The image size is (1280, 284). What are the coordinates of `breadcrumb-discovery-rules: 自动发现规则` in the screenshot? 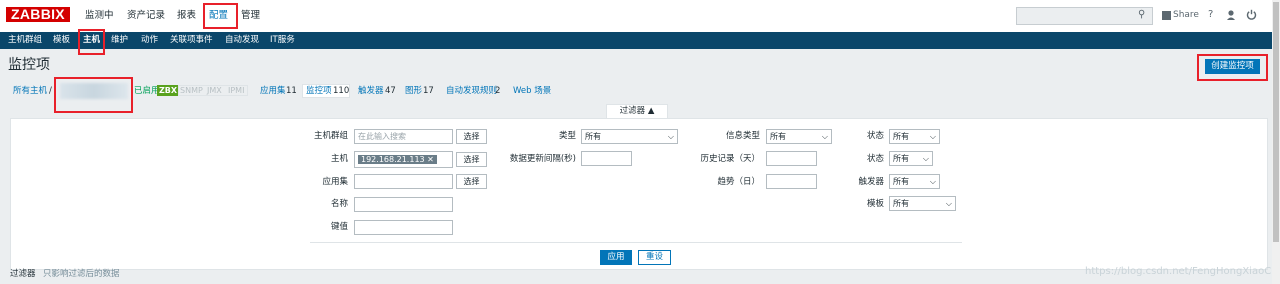 It's located at (471, 91).